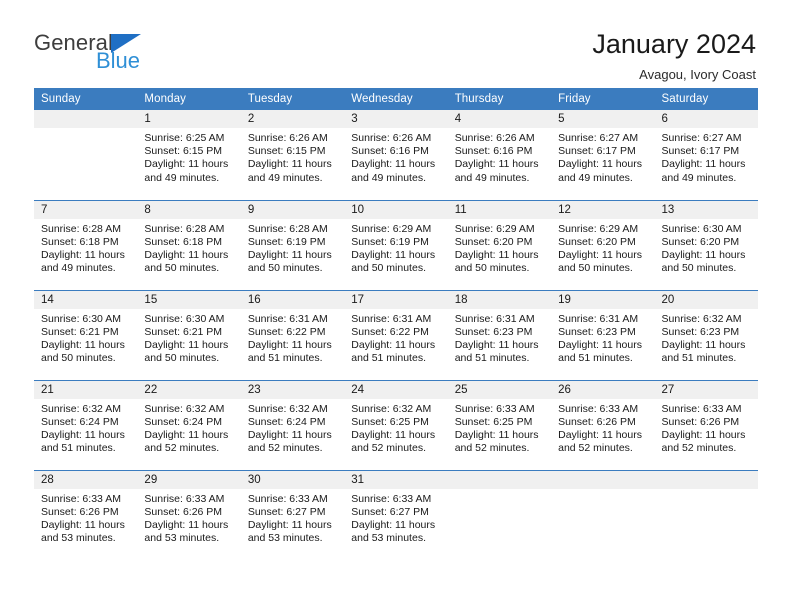  I want to click on page-subtitle: Avagou, Ivory Coast, so click(697, 74).